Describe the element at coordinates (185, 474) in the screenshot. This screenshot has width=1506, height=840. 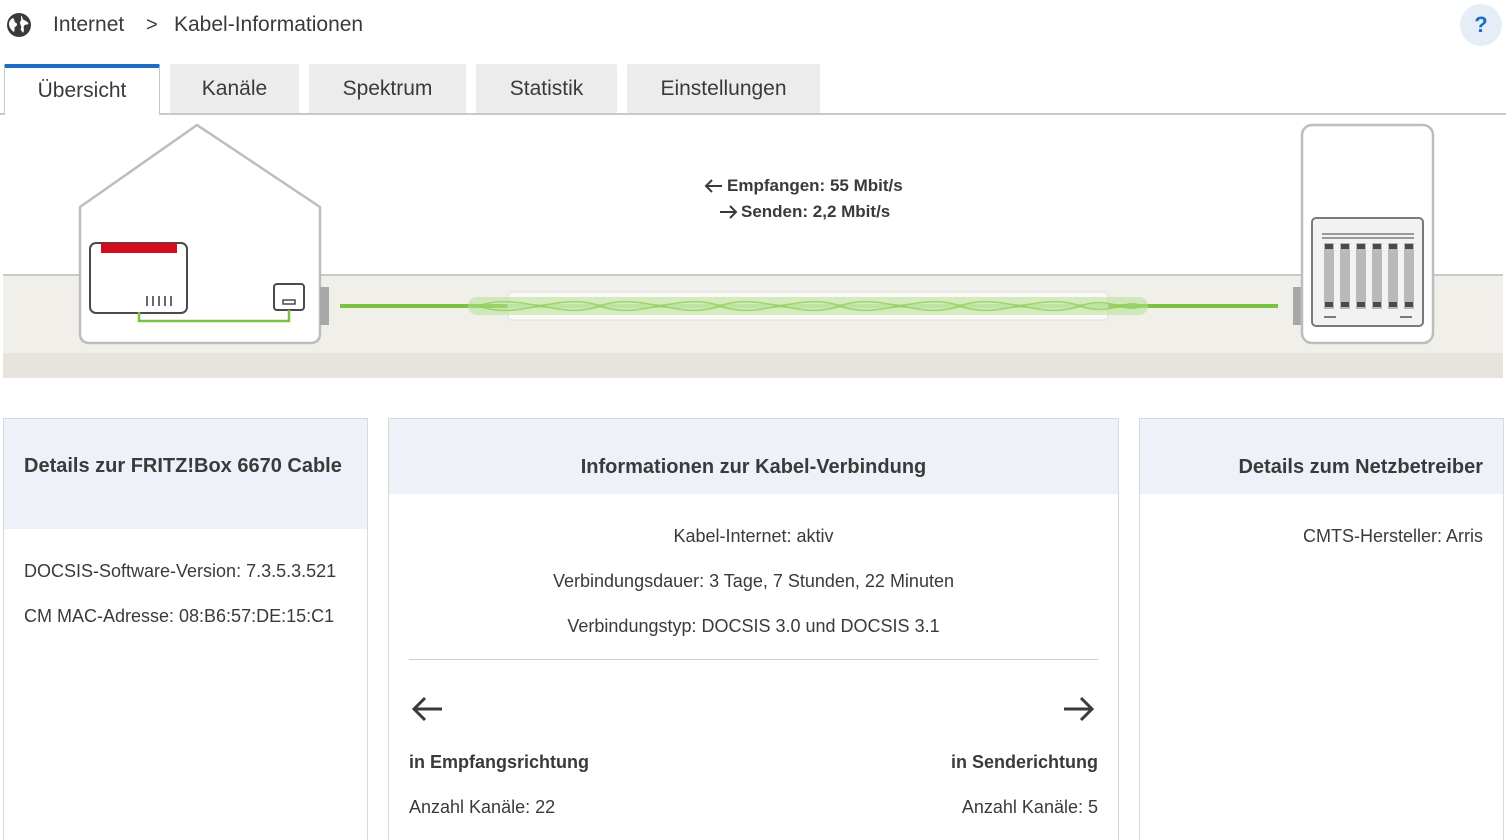
I see `device-details-title: Details zur FRITZ!Box 6670 Cable` at that location.